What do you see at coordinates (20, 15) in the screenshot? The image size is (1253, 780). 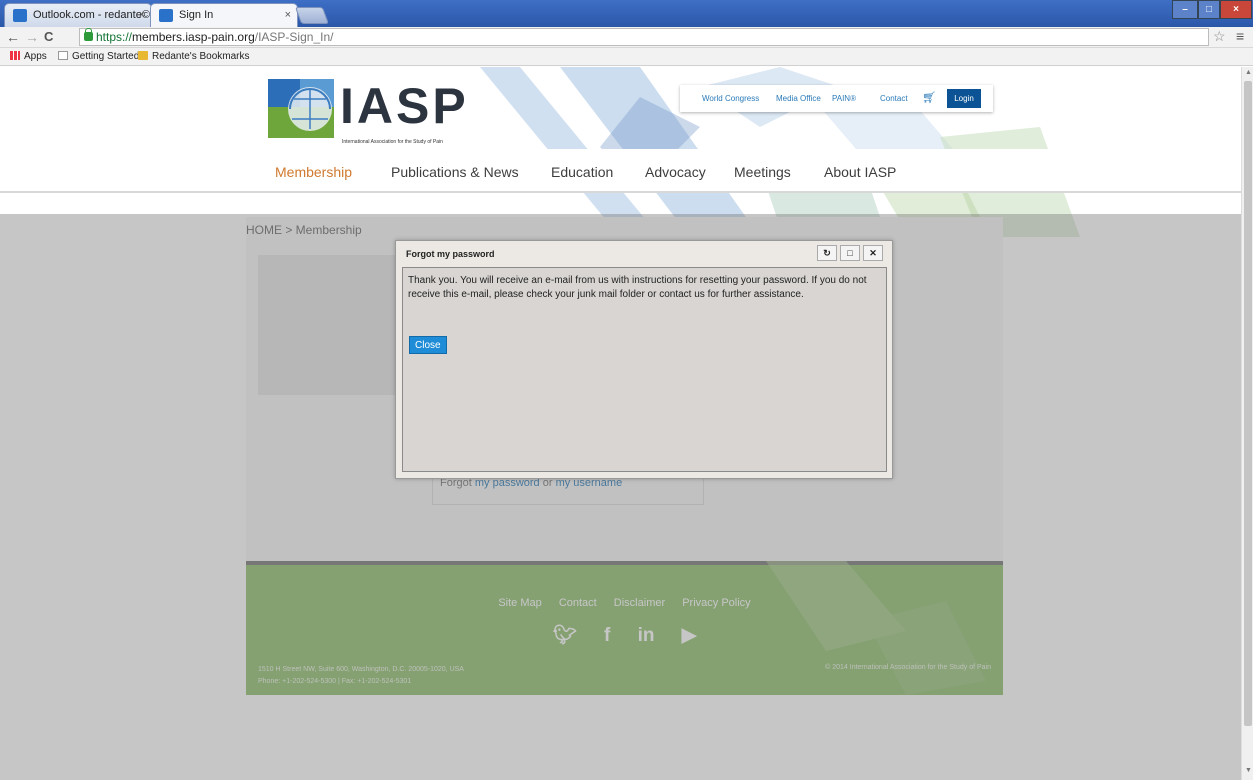 I see `outlook-icon` at bounding box center [20, 15].